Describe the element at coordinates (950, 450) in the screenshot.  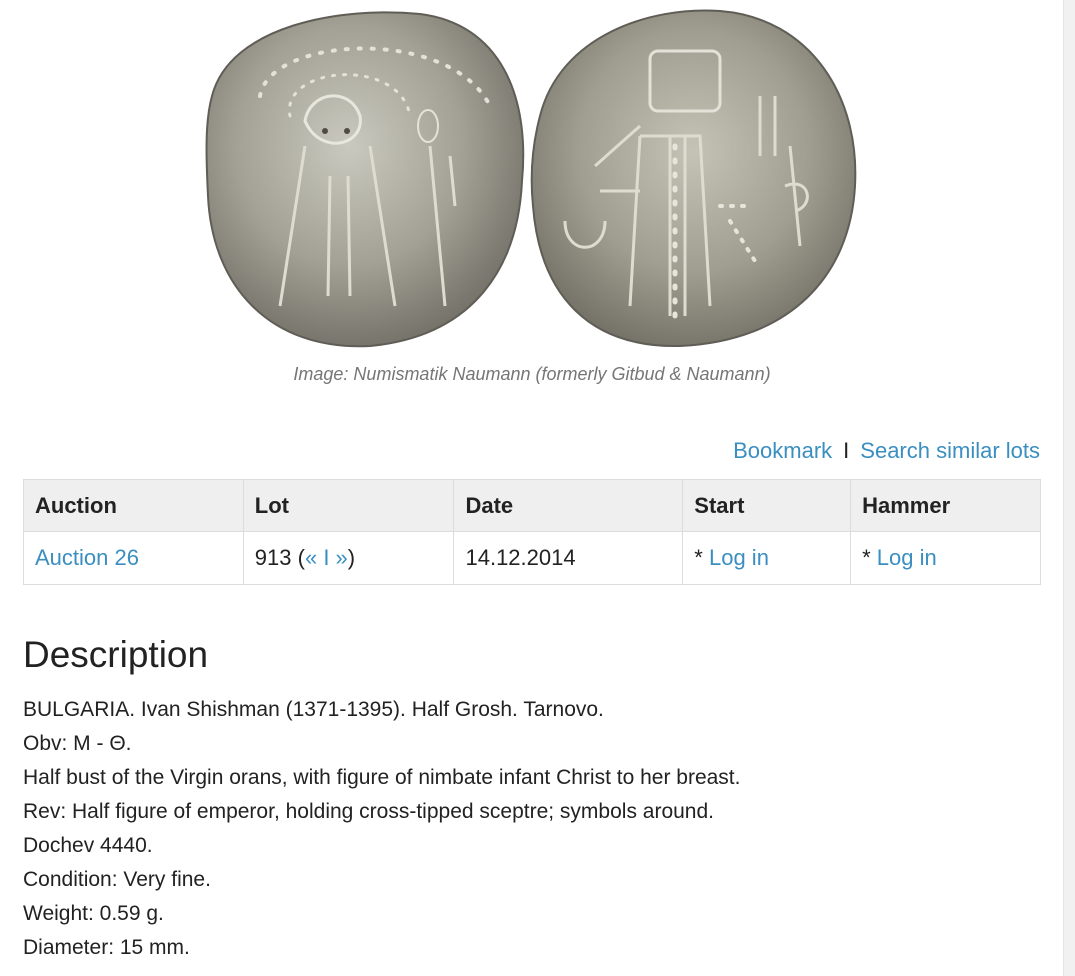
I see `search-similar-lots-link: Search similar lots` at that location.